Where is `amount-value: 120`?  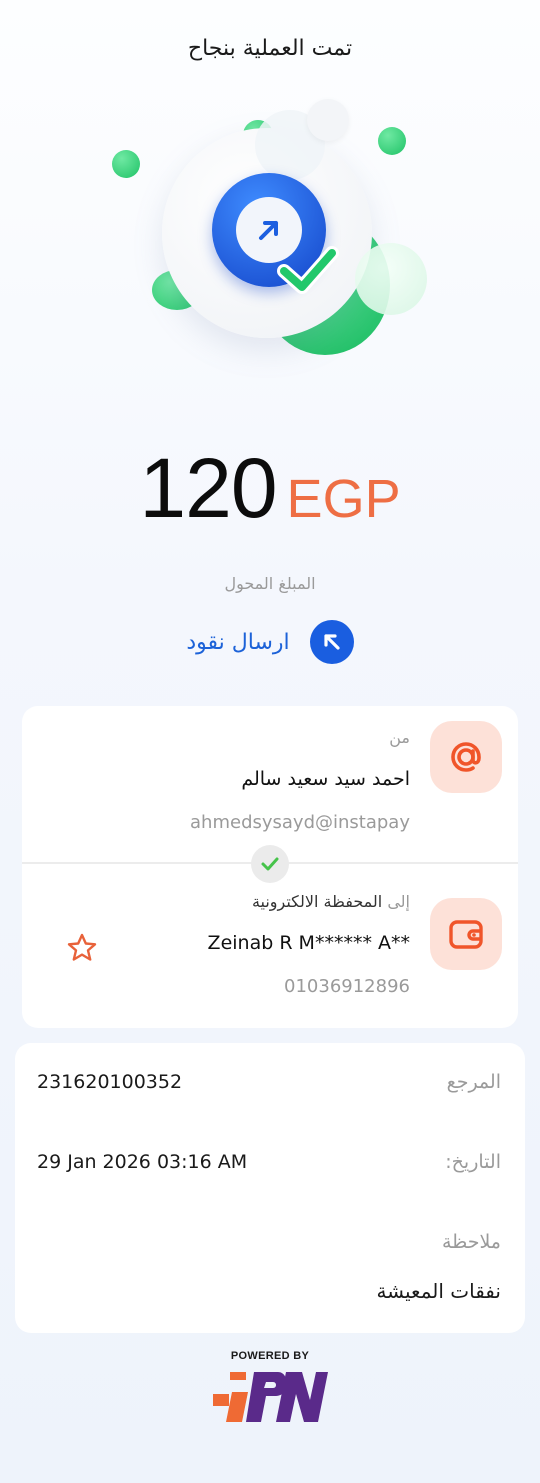 amount-value: 120 is located at coordinates (208, 488).